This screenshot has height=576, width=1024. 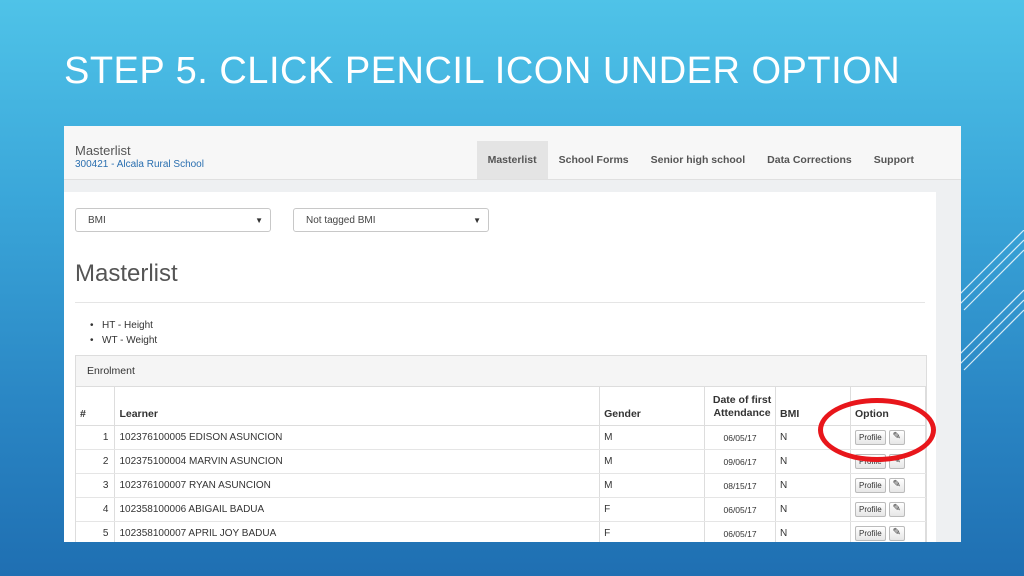 I want to click on filter-select-status: Not tagged BMI ▼, so click(x=391, y=220).